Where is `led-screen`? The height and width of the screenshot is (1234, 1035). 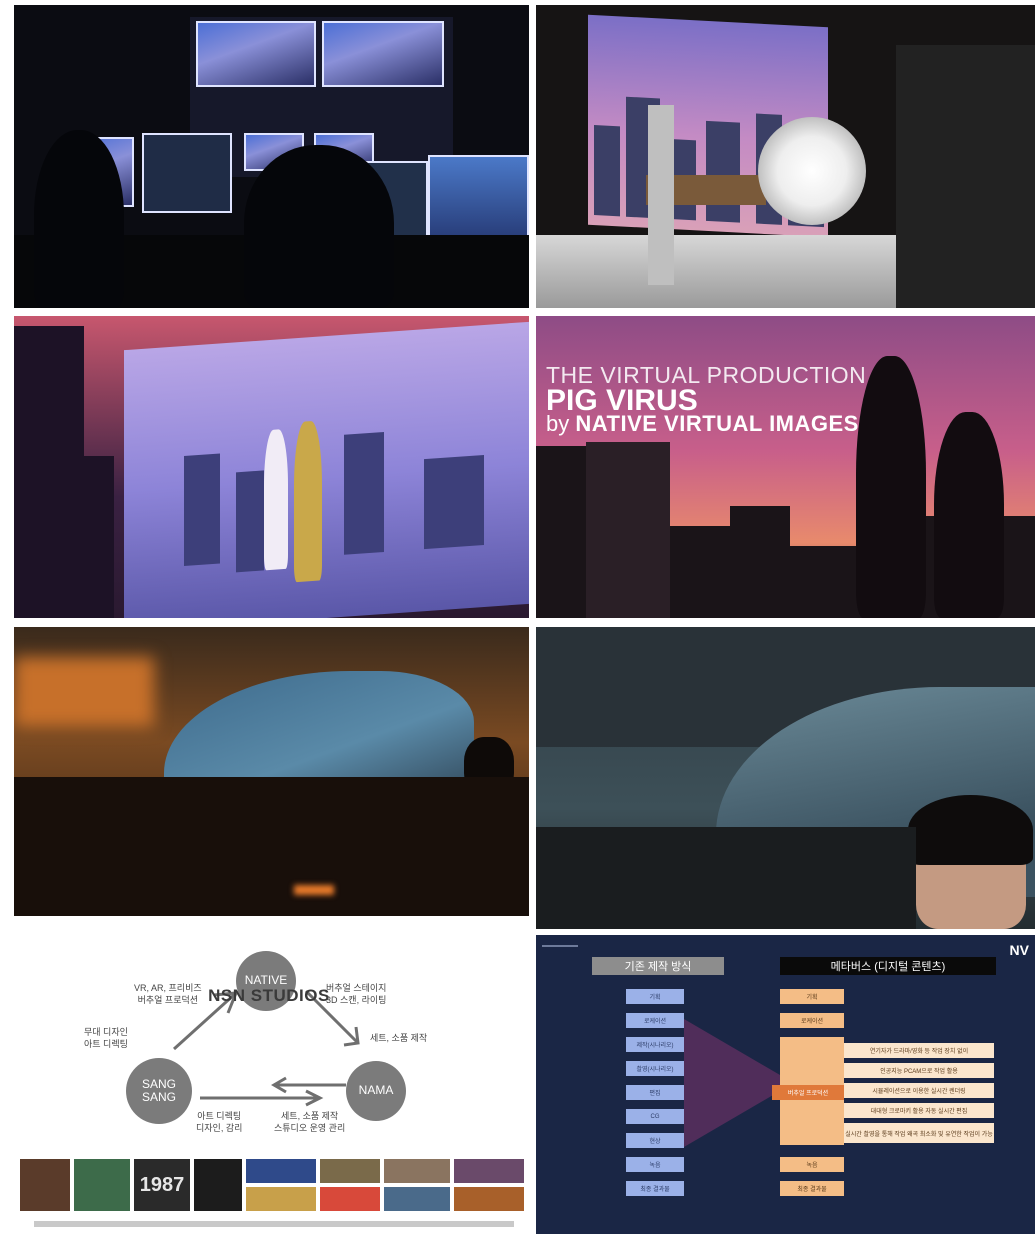
led-screen is located at coordinates (326, 469).